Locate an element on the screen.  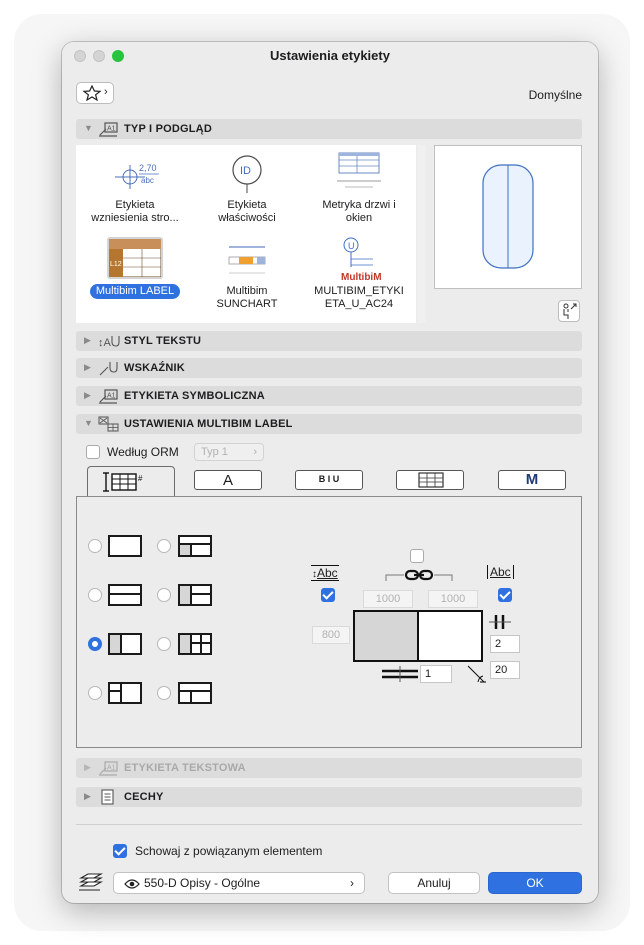
label-type-line2: SUNCHART is located at coordinates (247, 304).